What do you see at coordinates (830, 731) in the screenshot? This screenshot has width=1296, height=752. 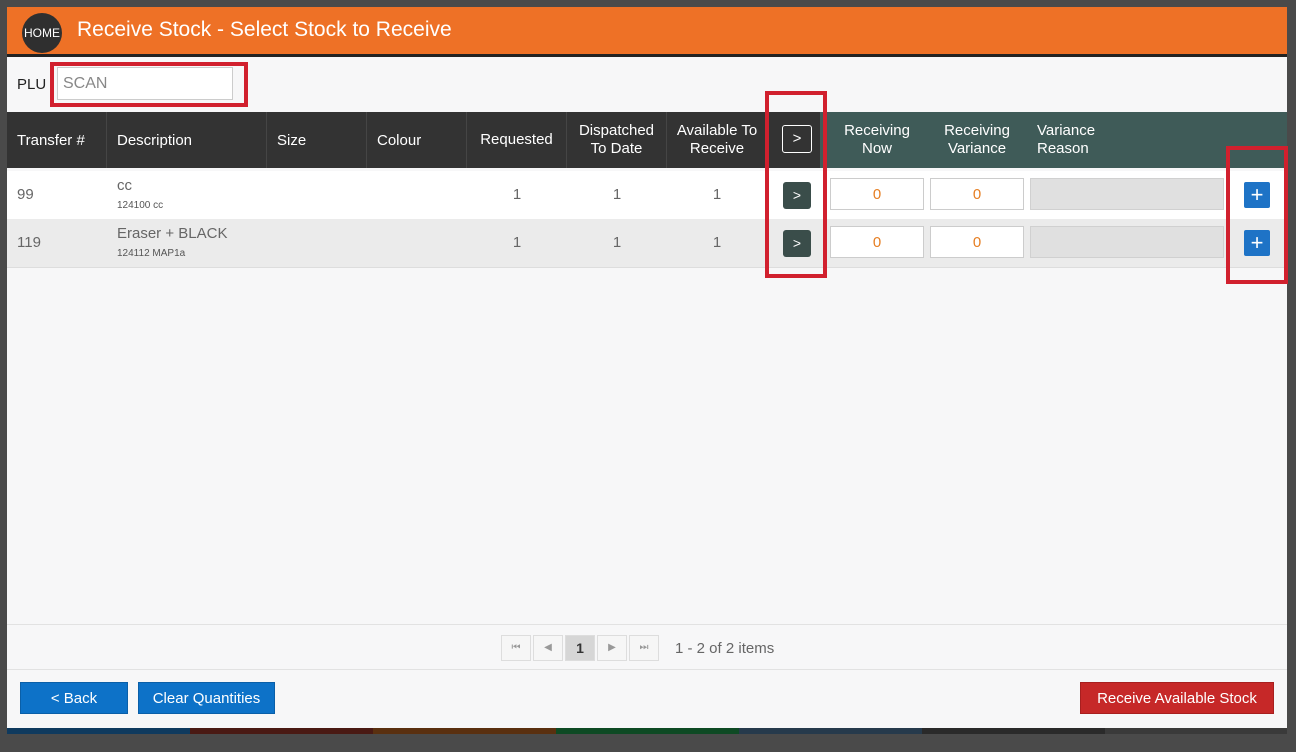 I see `footer-strip-slate` at bounding box center [830, 731].